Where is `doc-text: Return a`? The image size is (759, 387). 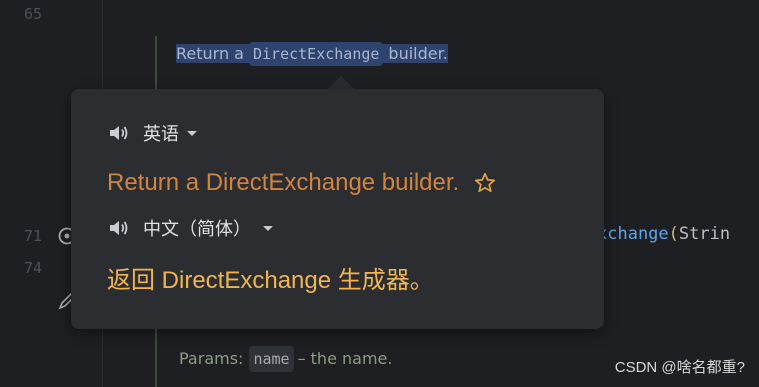 doc-text: Return a is located at coordinates (210, 53).